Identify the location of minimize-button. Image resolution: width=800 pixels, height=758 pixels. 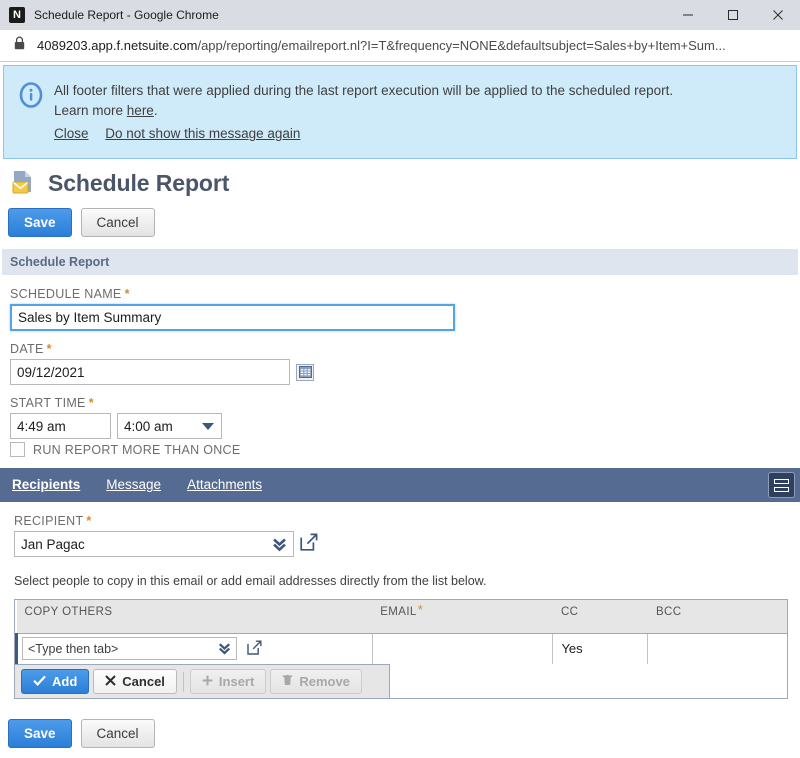
(687, 15).